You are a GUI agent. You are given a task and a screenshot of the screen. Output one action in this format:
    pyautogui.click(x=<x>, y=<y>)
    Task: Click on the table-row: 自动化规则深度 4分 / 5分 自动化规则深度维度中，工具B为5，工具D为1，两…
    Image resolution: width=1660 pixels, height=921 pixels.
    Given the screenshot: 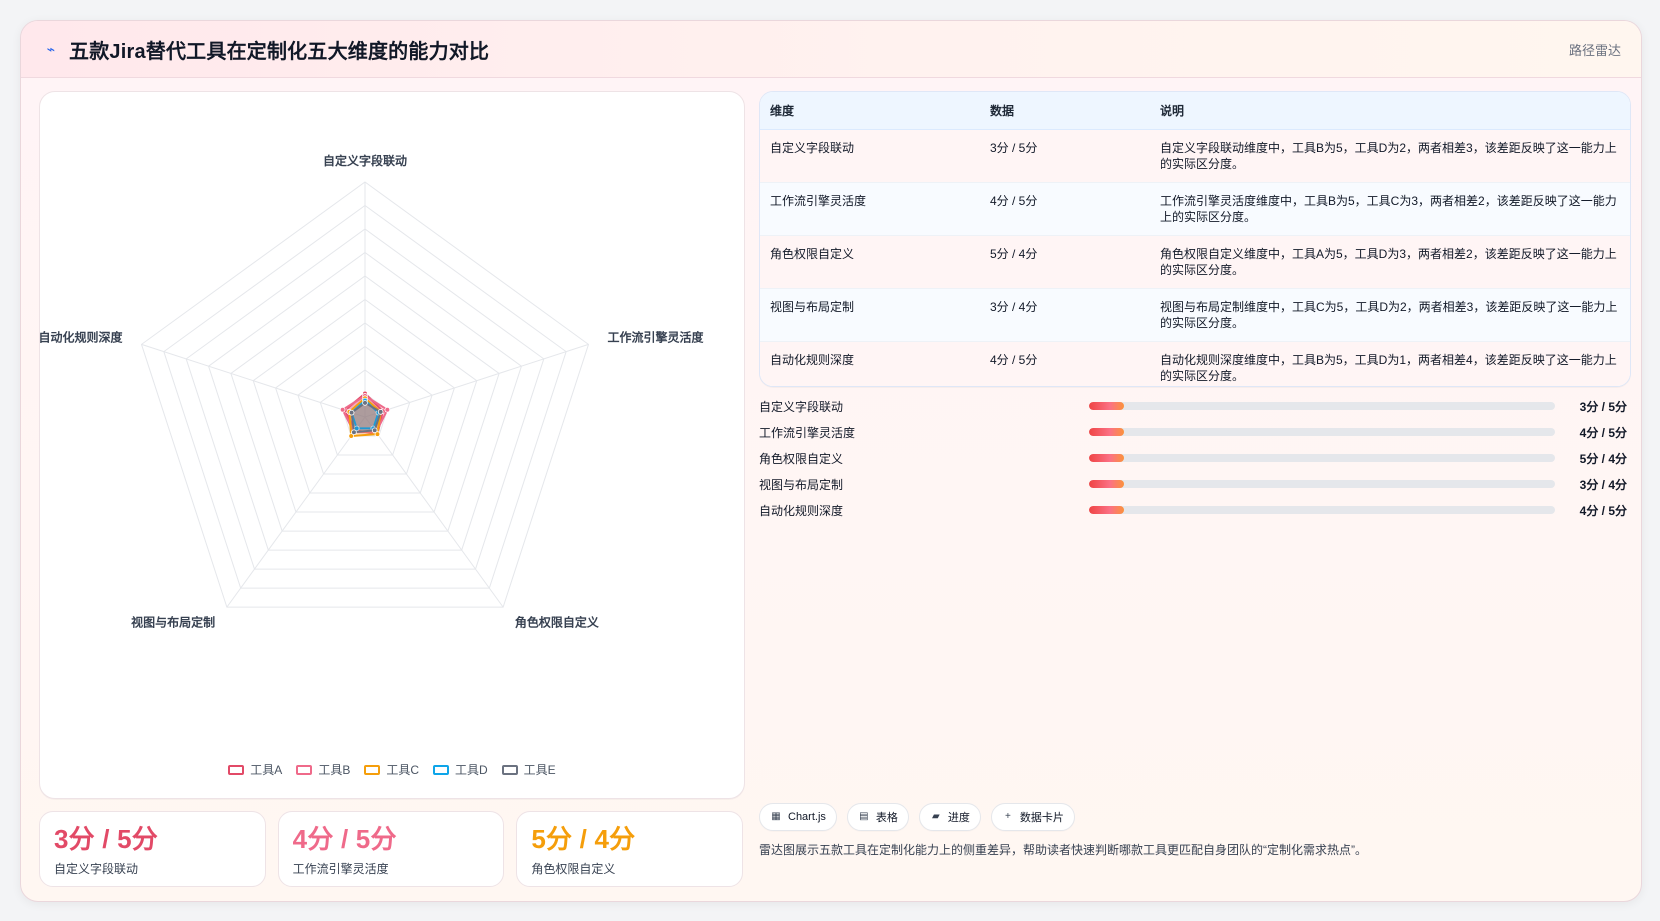 What is the action you would take?
    pyautogui.click(x=1195, y=363)
    